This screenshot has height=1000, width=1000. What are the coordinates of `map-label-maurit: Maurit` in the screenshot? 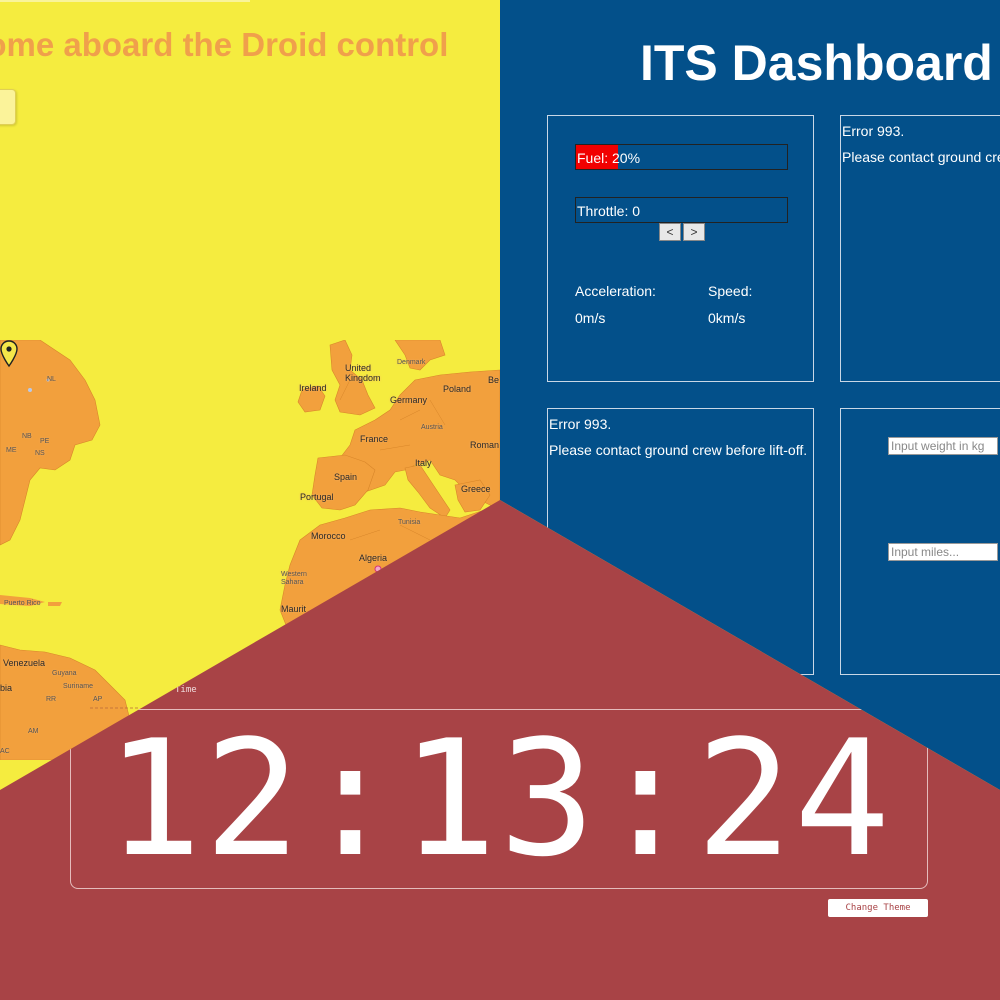 It's located at (294, 609).